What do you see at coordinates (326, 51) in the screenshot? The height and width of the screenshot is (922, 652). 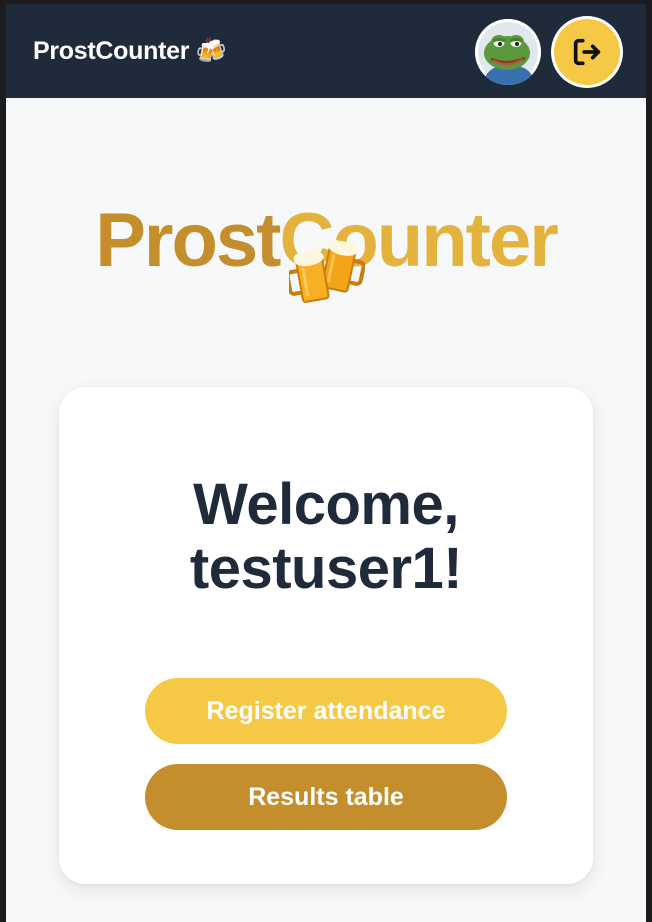 I see `navbar: ProstCounter 🍻` at bounding box center [326, 51].